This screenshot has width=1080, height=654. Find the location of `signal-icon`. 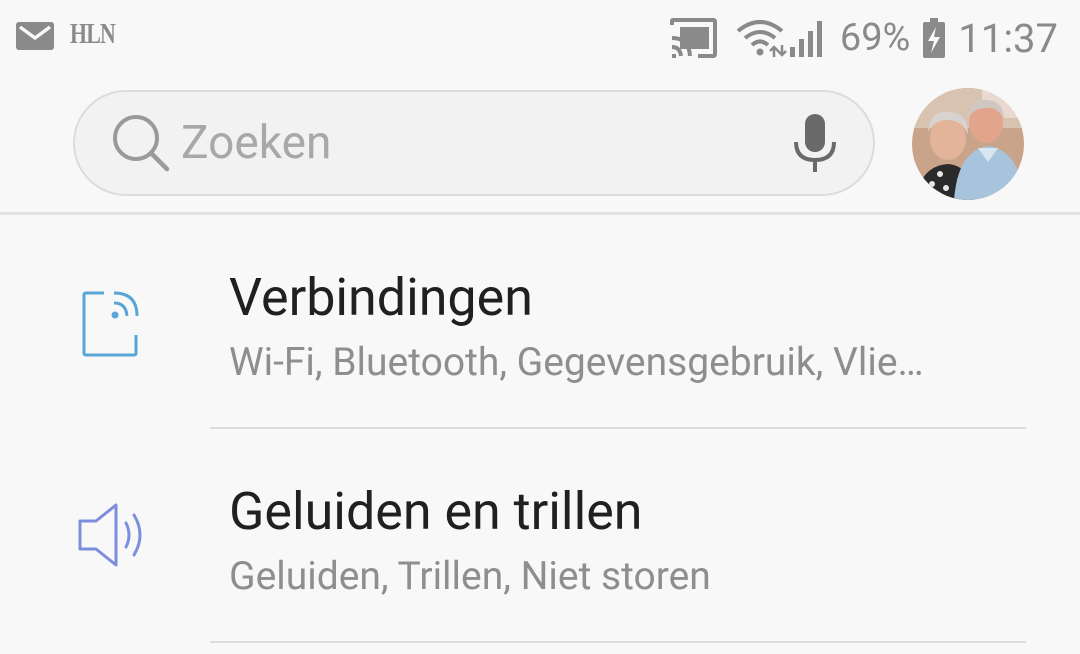

signal-icon is located at coordinates (805, 39).